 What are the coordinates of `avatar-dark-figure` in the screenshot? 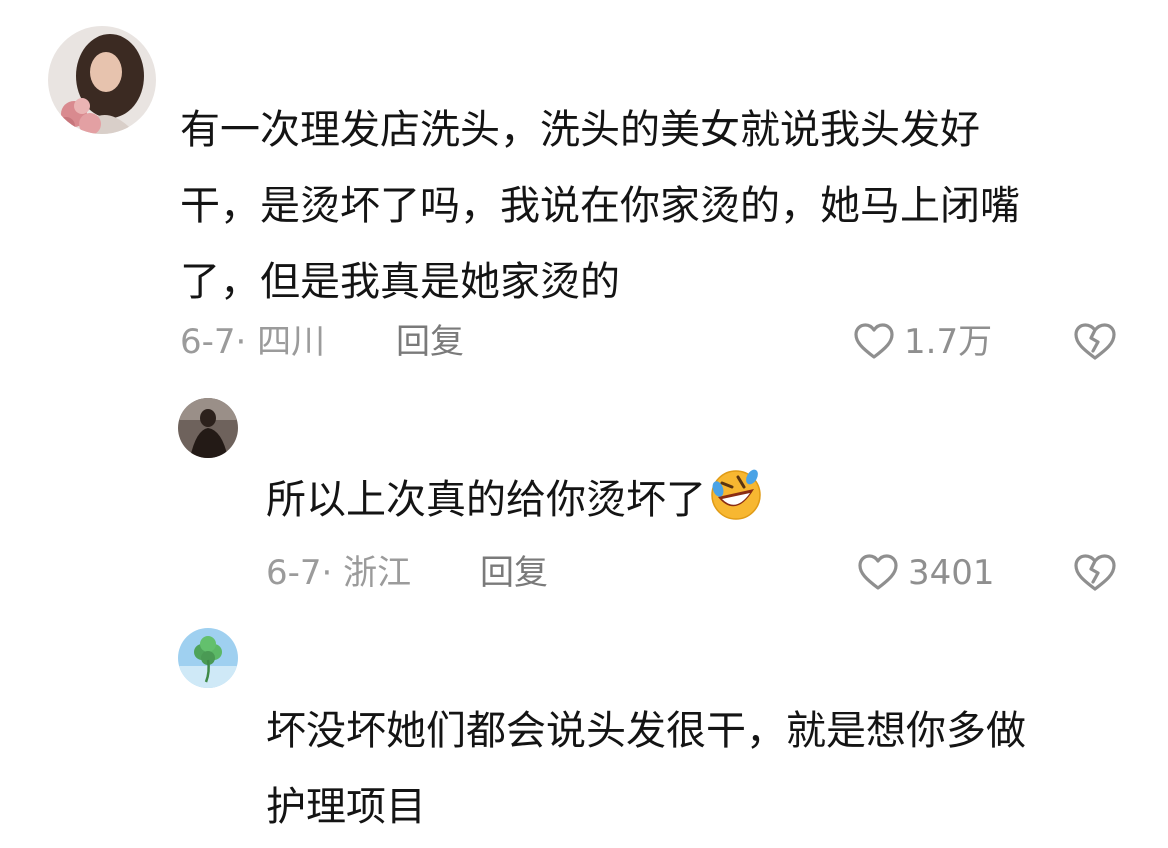 It's located at (208, 428).